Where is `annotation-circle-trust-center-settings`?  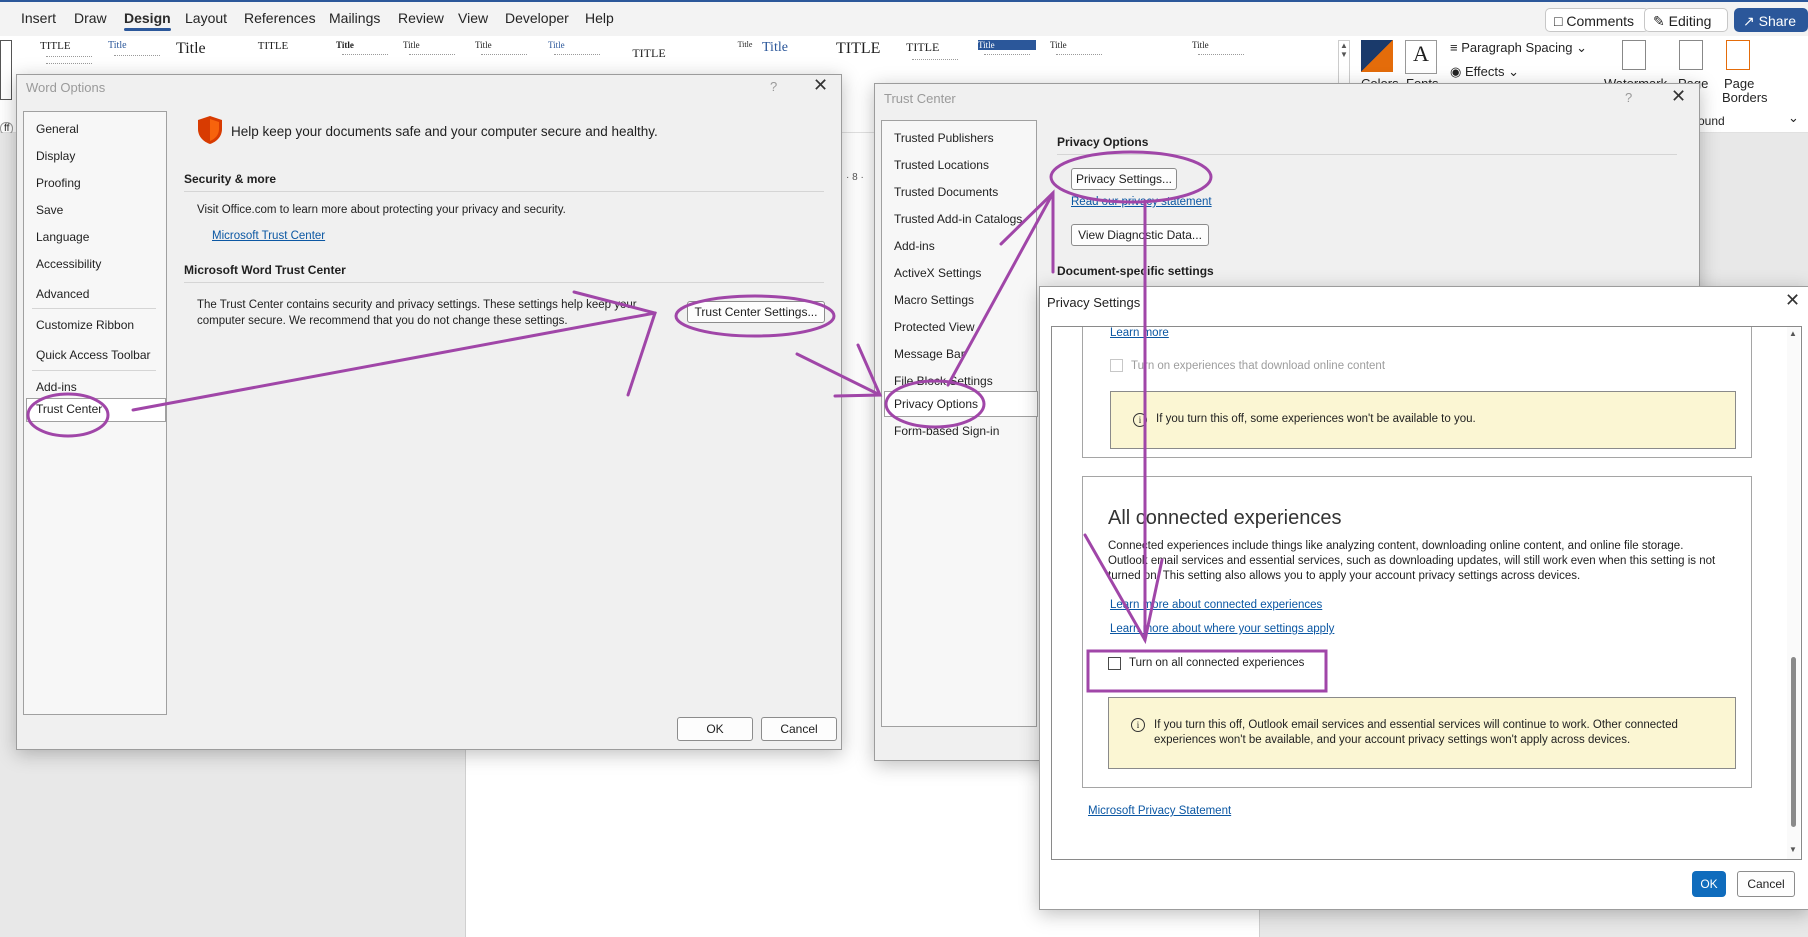
annotation-circle-trust-center-settings is located at coordinates (755, 316).